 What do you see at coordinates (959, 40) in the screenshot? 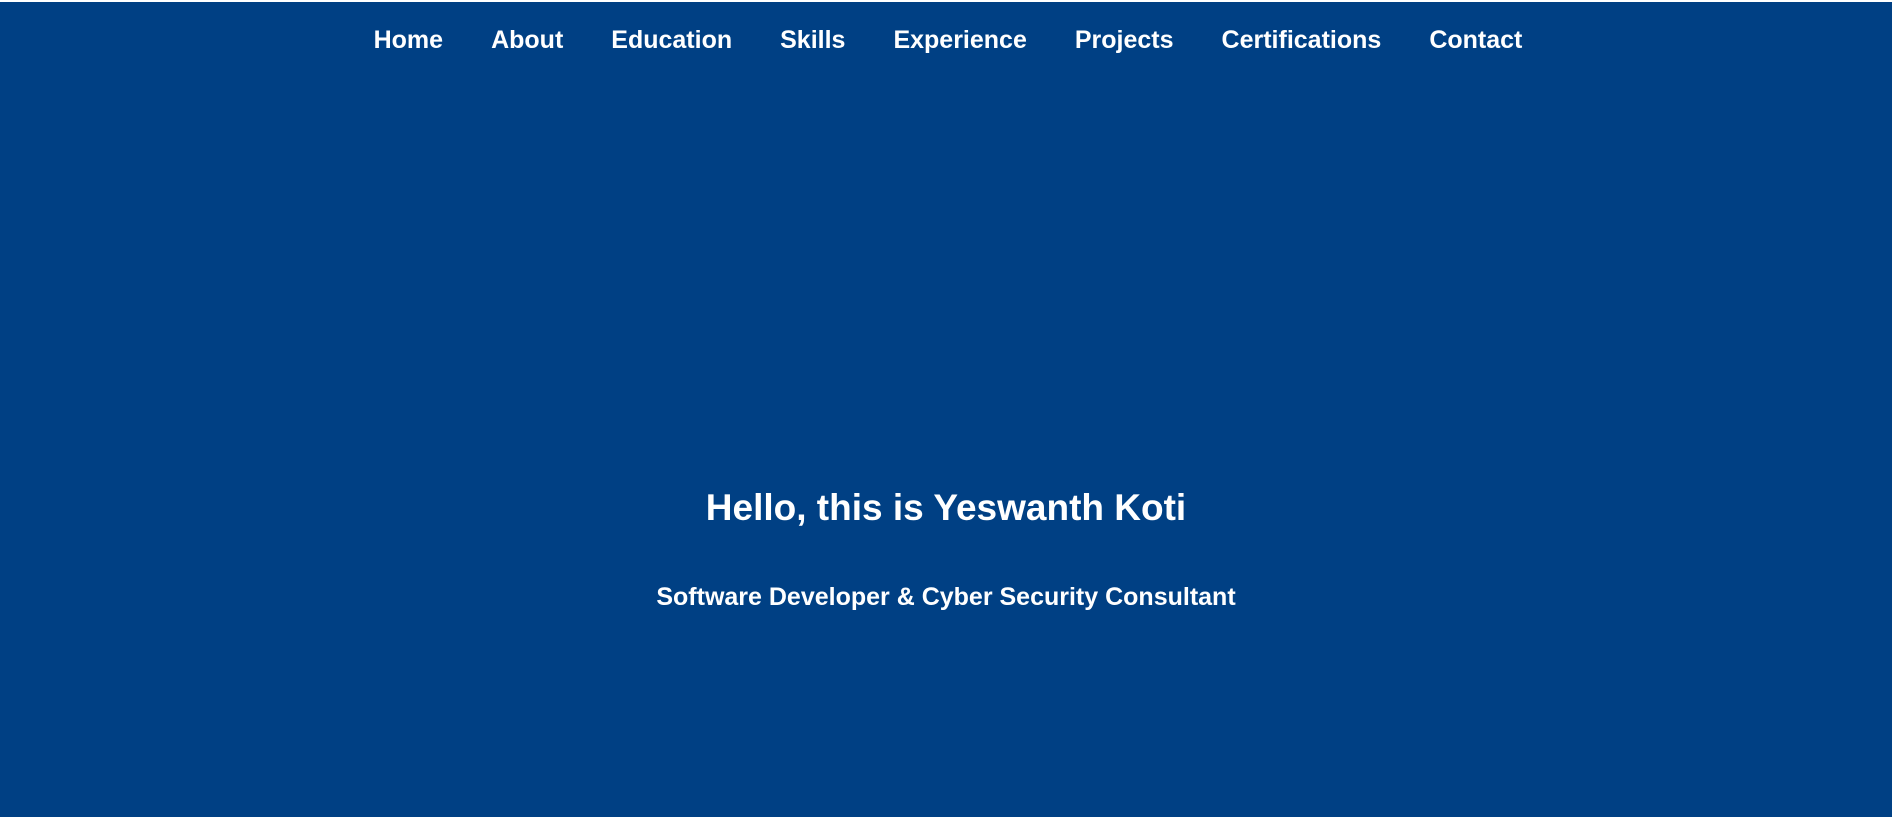
I see `nav-link-experience: Experience` at bounding box center [959, 40].